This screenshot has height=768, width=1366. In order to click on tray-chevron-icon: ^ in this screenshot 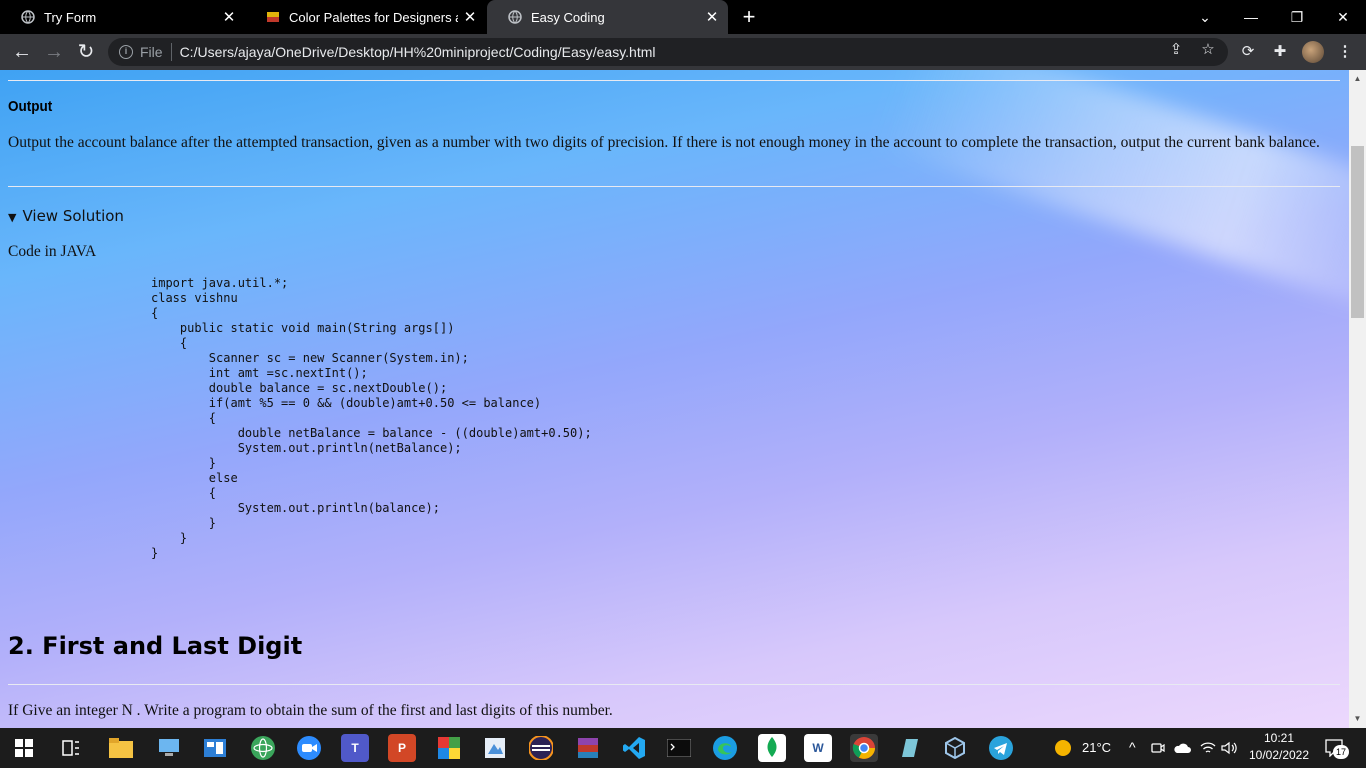, I will do `click(1132, 747)`.